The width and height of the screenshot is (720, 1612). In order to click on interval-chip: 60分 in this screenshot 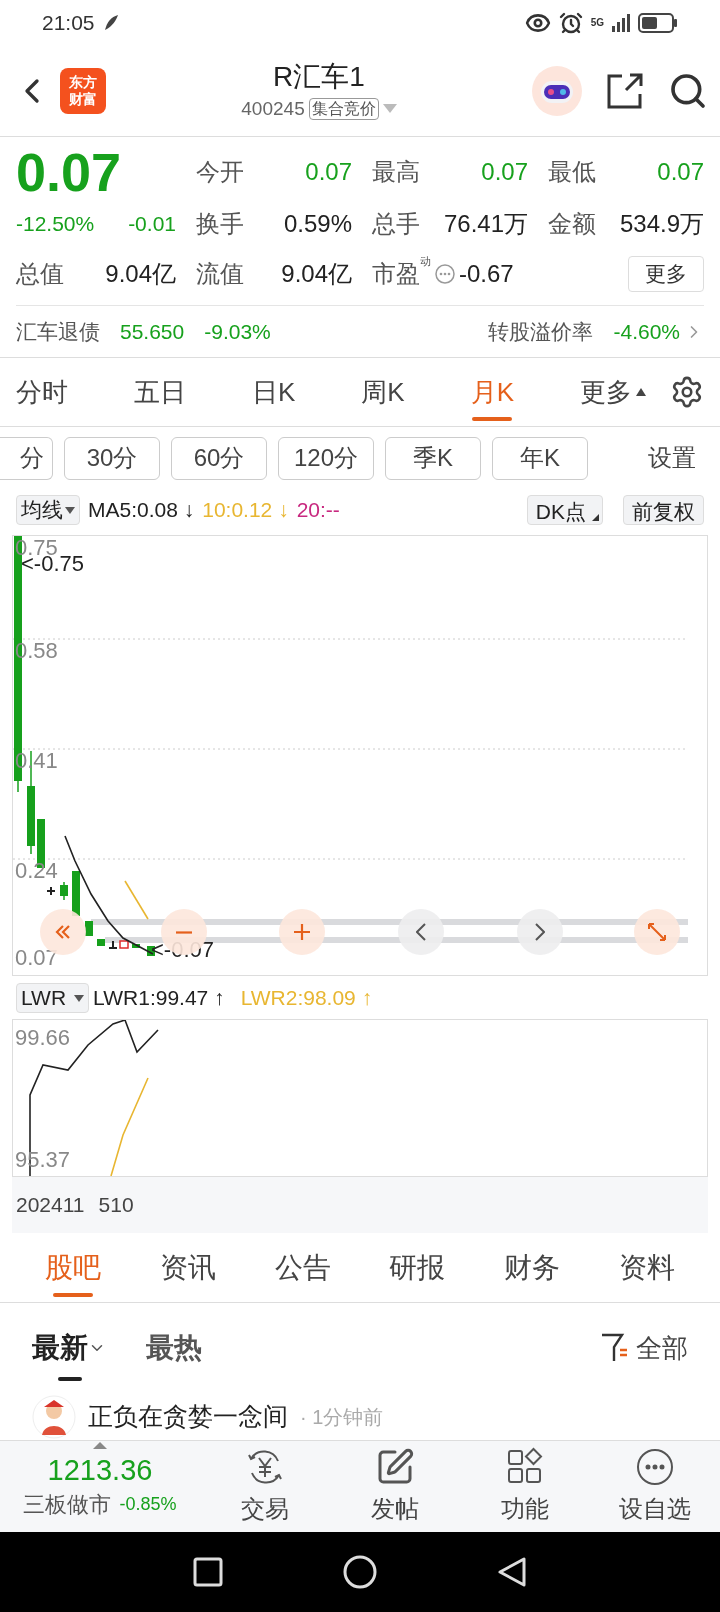, I will do `click(219, 458)`.